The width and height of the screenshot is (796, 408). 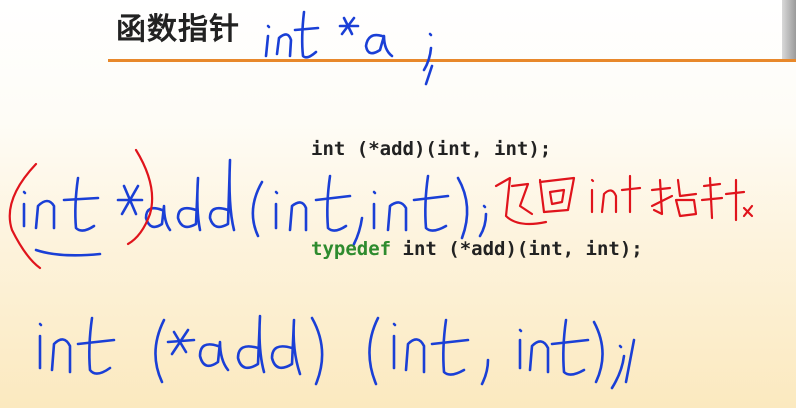 I want to click on code-line-pointer-declaration: int (*add)(int, int);, so click(x=431, y=149).